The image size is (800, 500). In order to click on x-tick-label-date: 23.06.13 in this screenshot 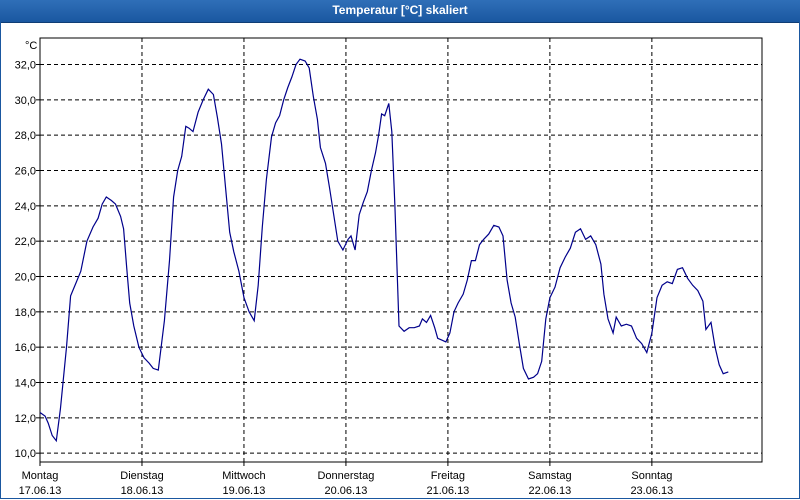, I will do `click(651, 491)`.